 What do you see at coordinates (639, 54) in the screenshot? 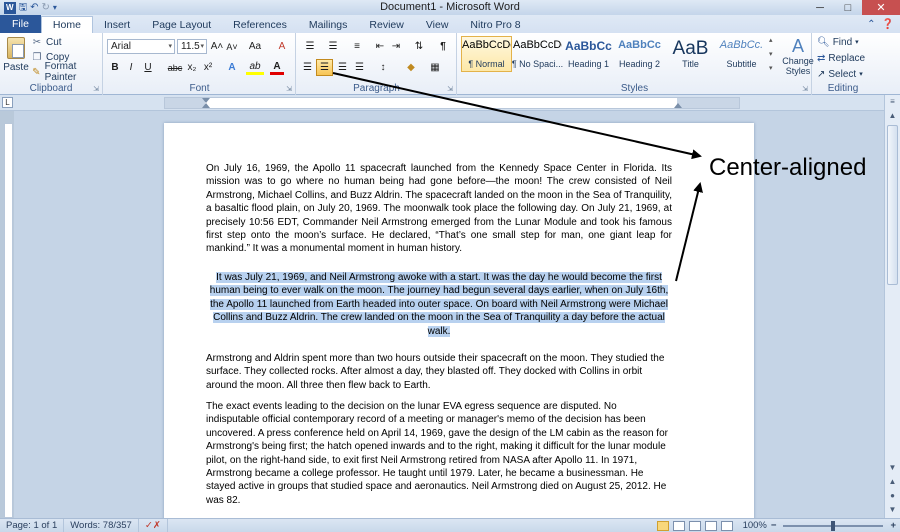
I see `style-heading-2: AaBbCc Heading 2` at bounding box center [639, 54].